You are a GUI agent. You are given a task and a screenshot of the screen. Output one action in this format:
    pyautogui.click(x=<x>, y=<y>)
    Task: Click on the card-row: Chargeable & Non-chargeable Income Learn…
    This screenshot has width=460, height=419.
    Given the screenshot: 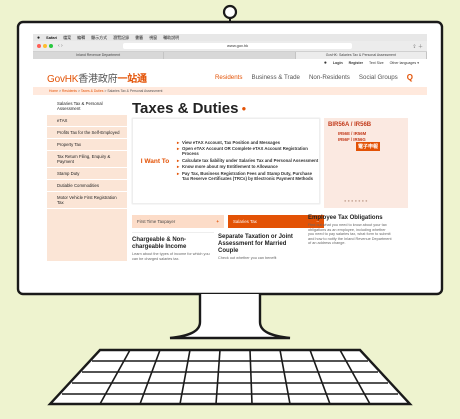 What is the action you would take?
    pyautogui.click(x=274, y=238)
    